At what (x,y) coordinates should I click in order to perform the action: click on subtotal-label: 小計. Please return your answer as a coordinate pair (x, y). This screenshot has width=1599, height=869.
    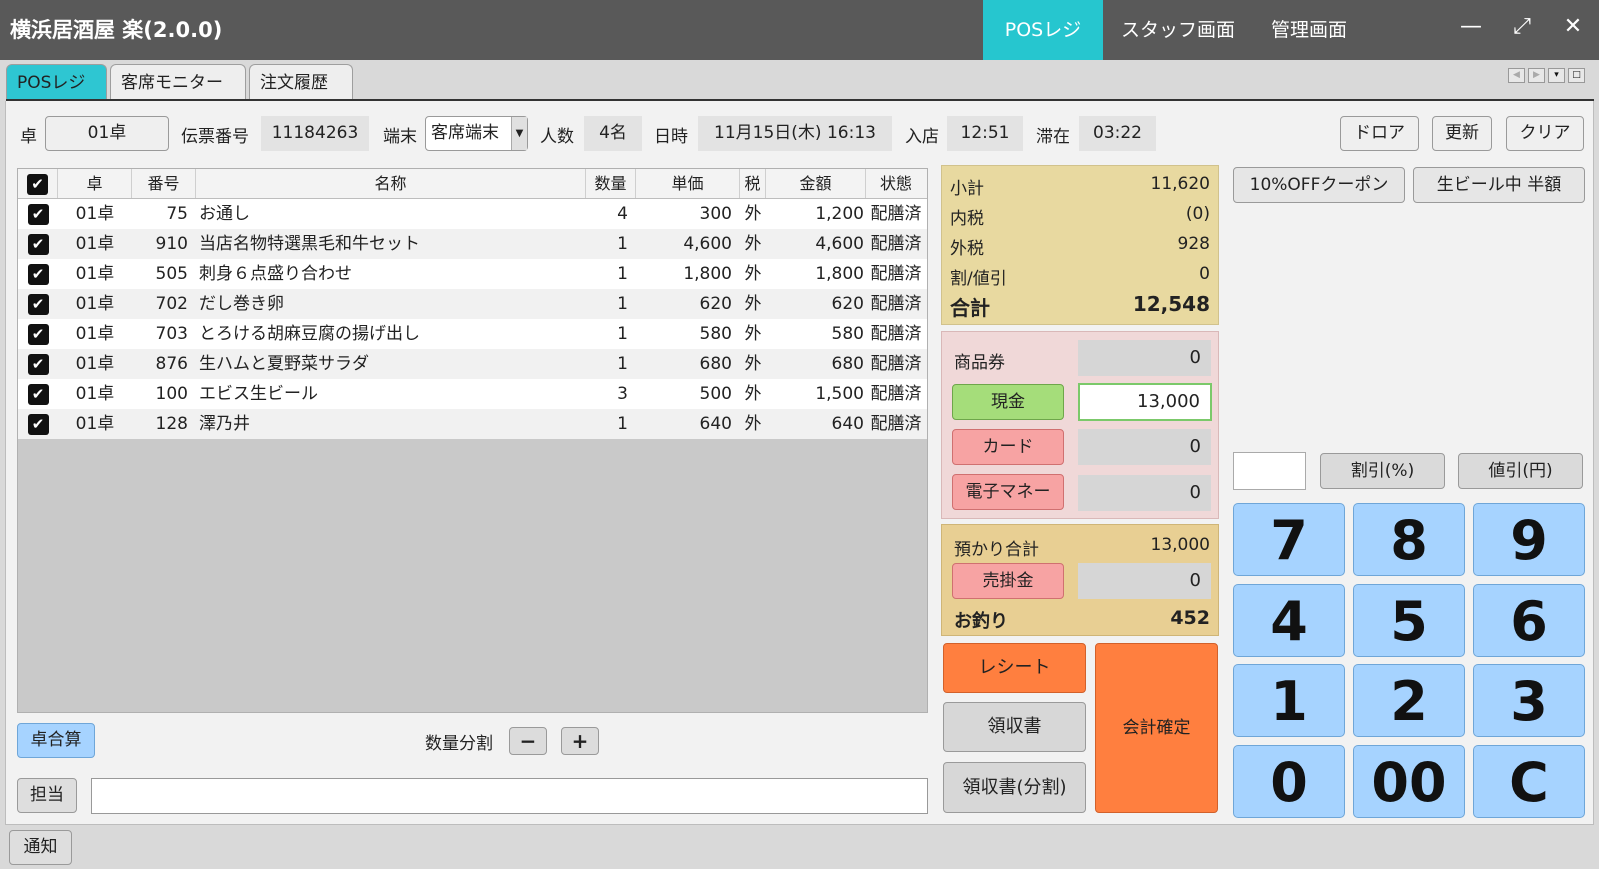
    Looking at the image, I should click on (967, 189).